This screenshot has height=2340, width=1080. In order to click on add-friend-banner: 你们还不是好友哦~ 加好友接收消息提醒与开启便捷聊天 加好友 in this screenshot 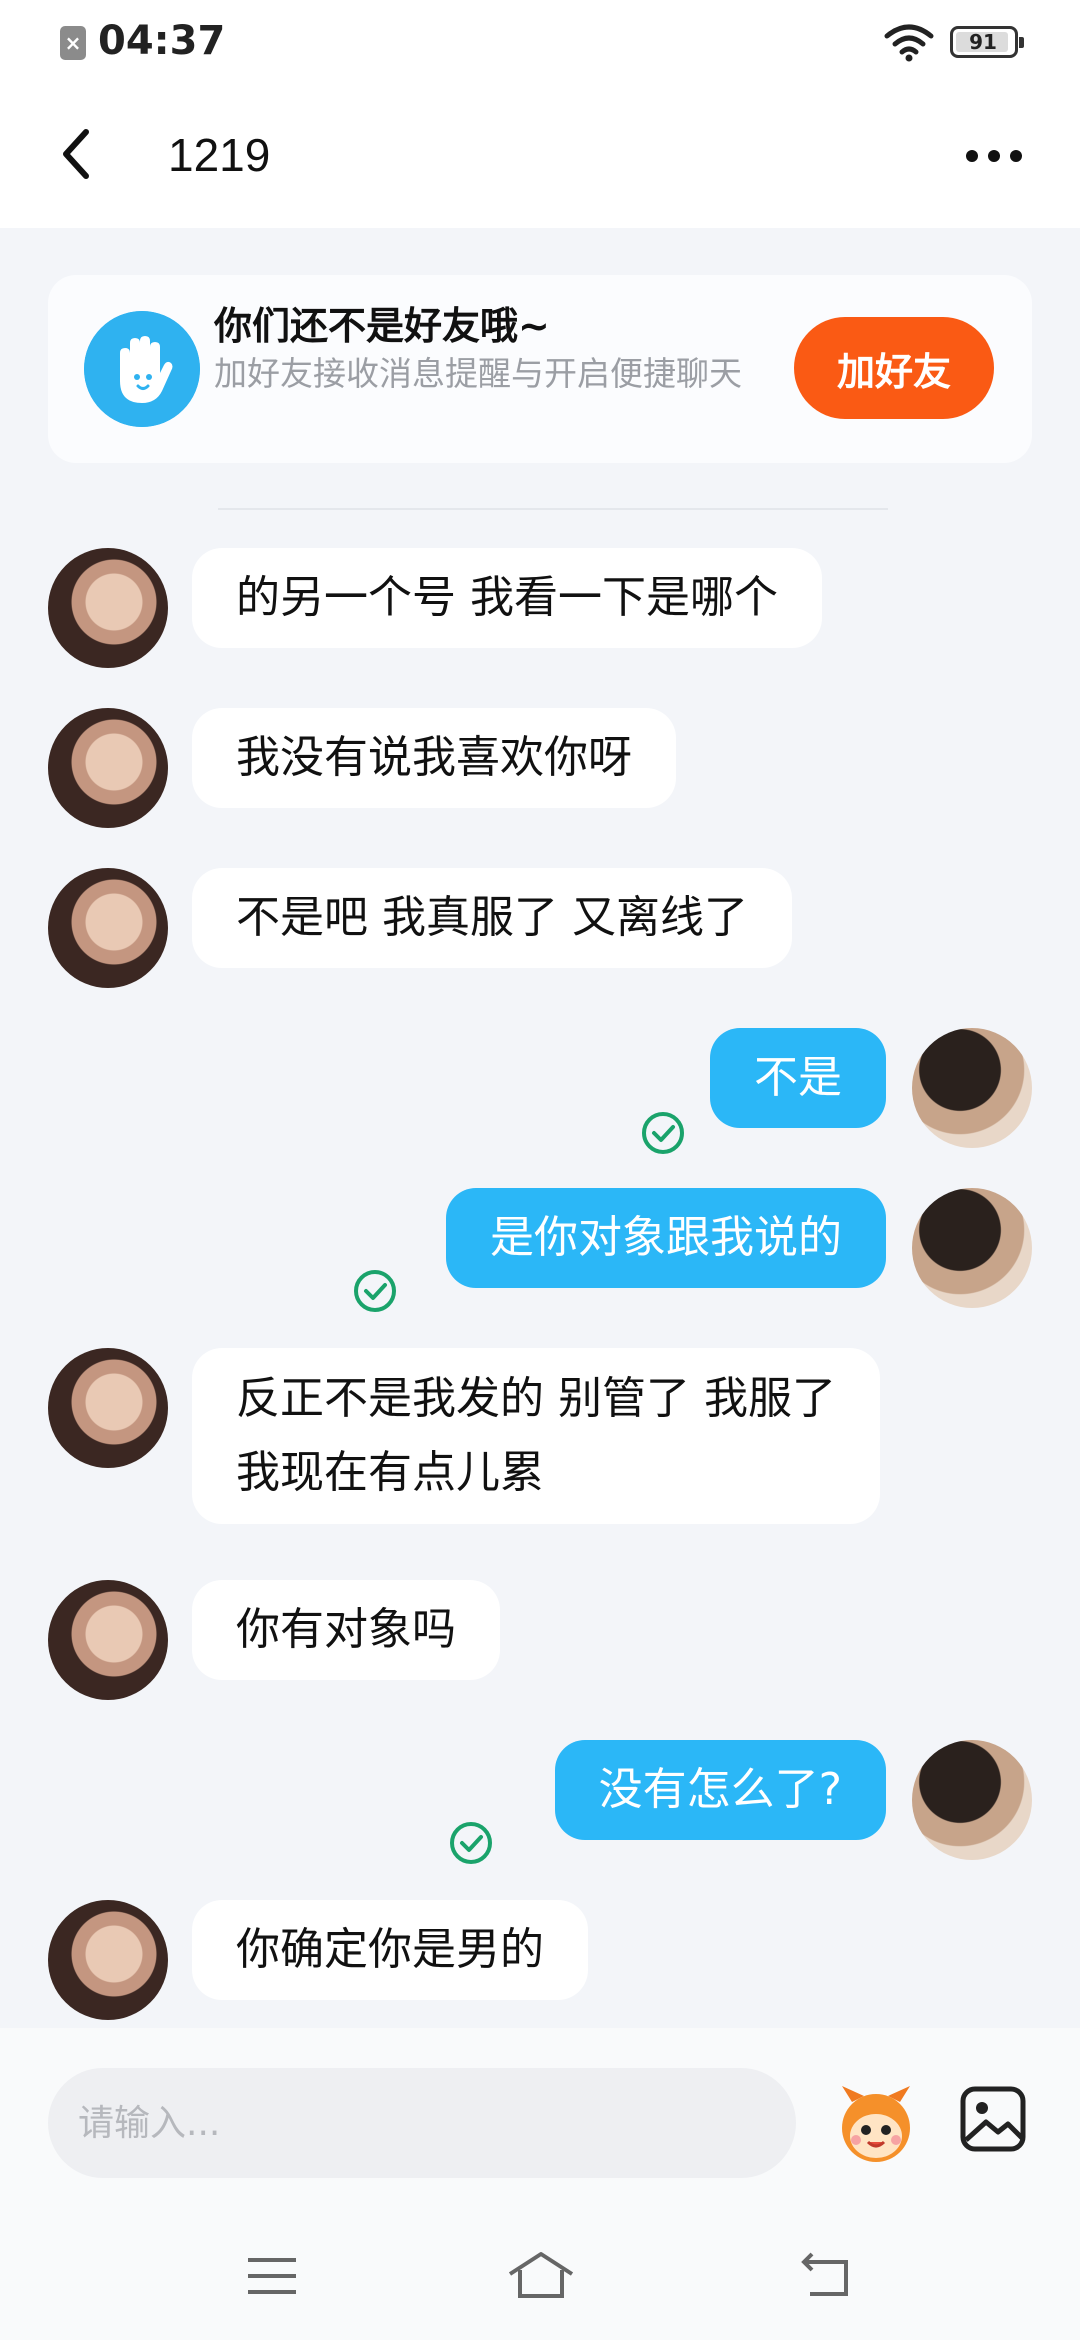, I will do `click(540, 369)`.